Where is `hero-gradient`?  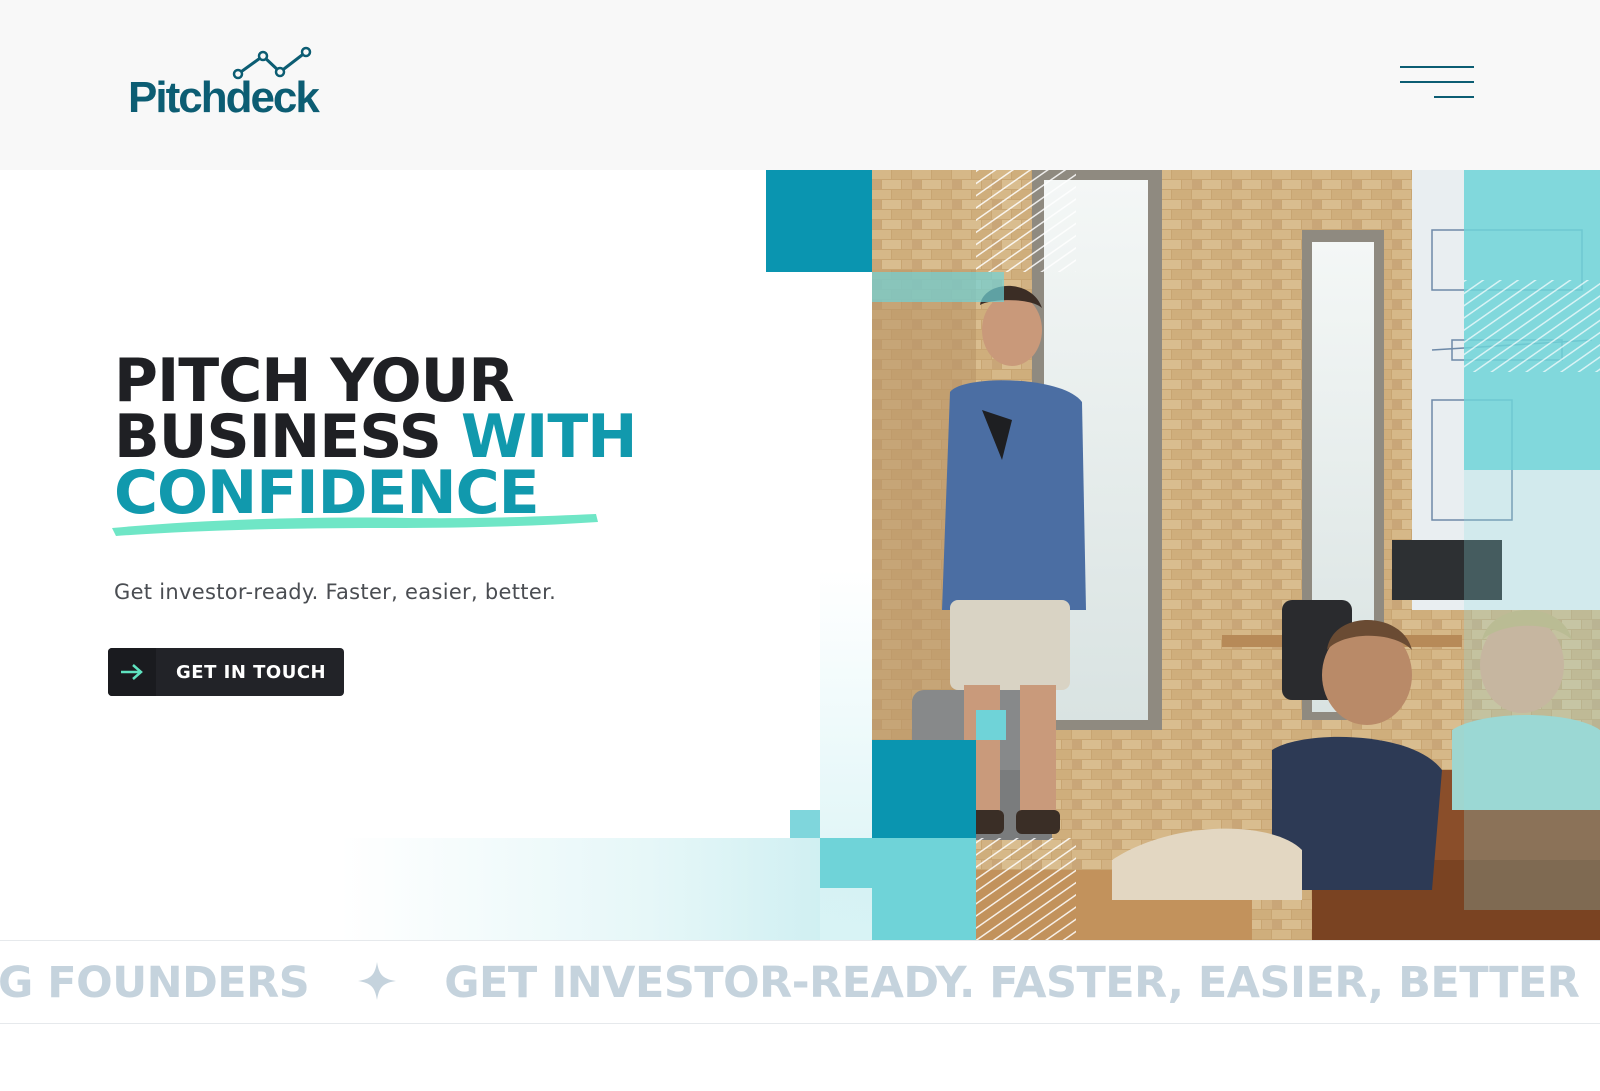 hero-gradient is located at coordinates (620, 889).